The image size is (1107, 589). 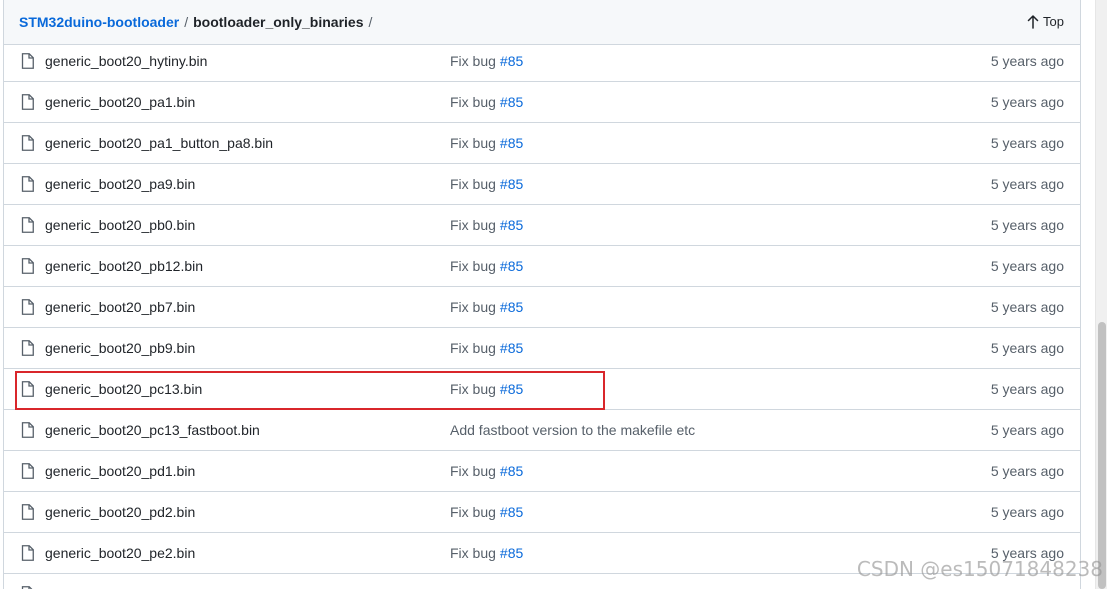 I want to click on file-name-link: generic_boot20_pc13.bin, so click(x=123, y=389).